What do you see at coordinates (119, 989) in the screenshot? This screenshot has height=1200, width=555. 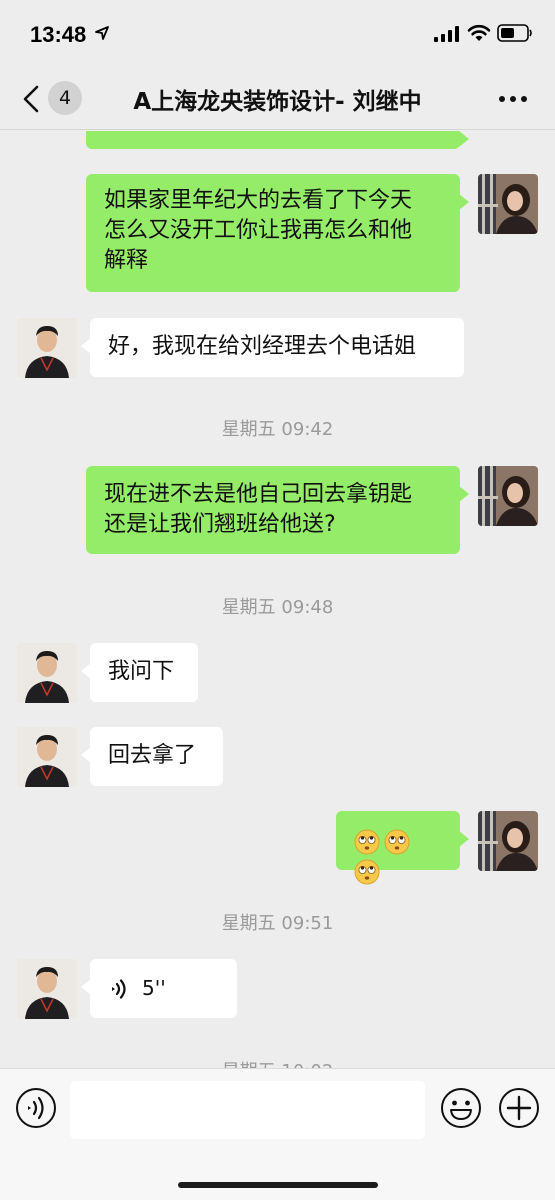 I see `voice-wave-icon` at bounding box center [119, 989].